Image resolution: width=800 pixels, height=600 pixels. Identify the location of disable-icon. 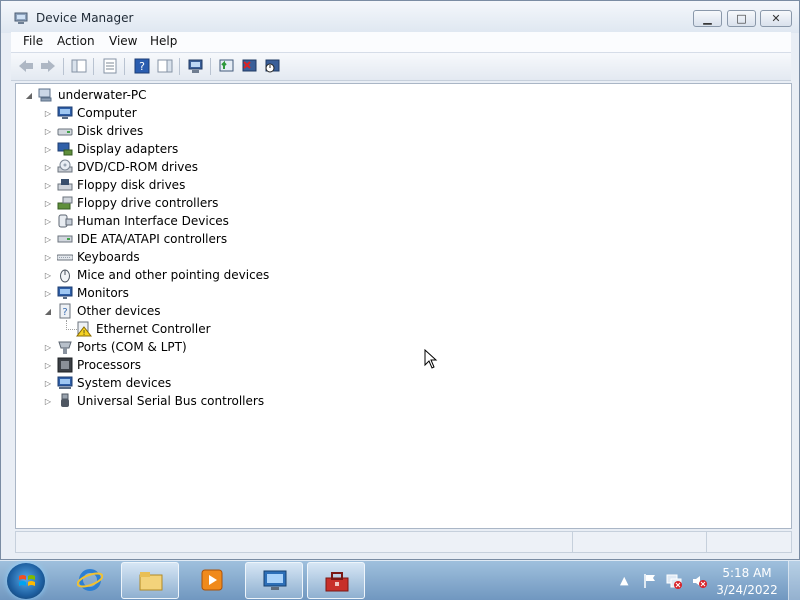
(273, 66).